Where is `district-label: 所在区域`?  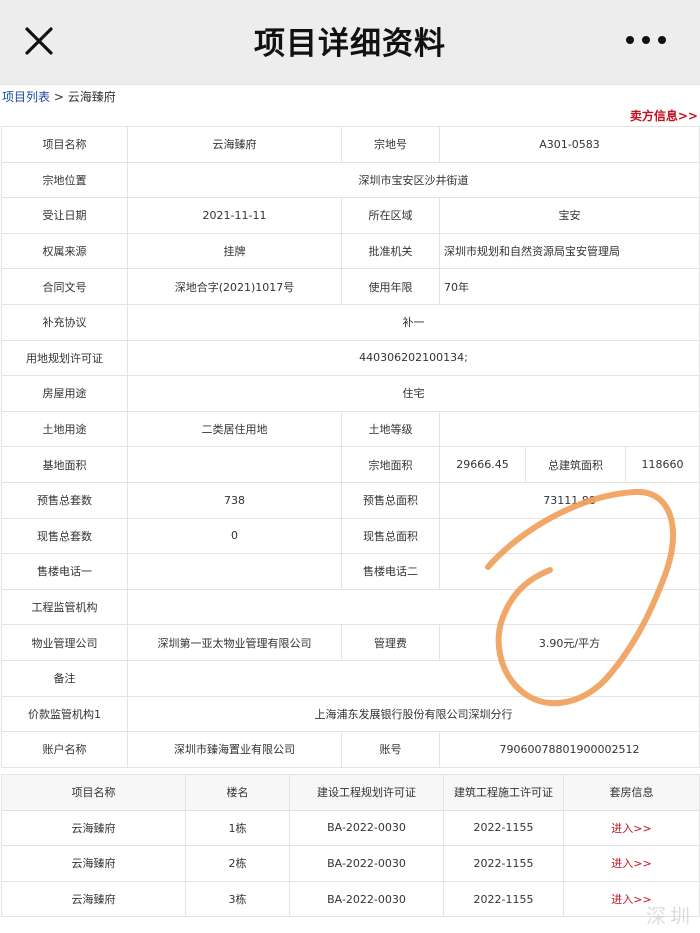 district-label: 所在区域 is located at coordinates (390, 215).